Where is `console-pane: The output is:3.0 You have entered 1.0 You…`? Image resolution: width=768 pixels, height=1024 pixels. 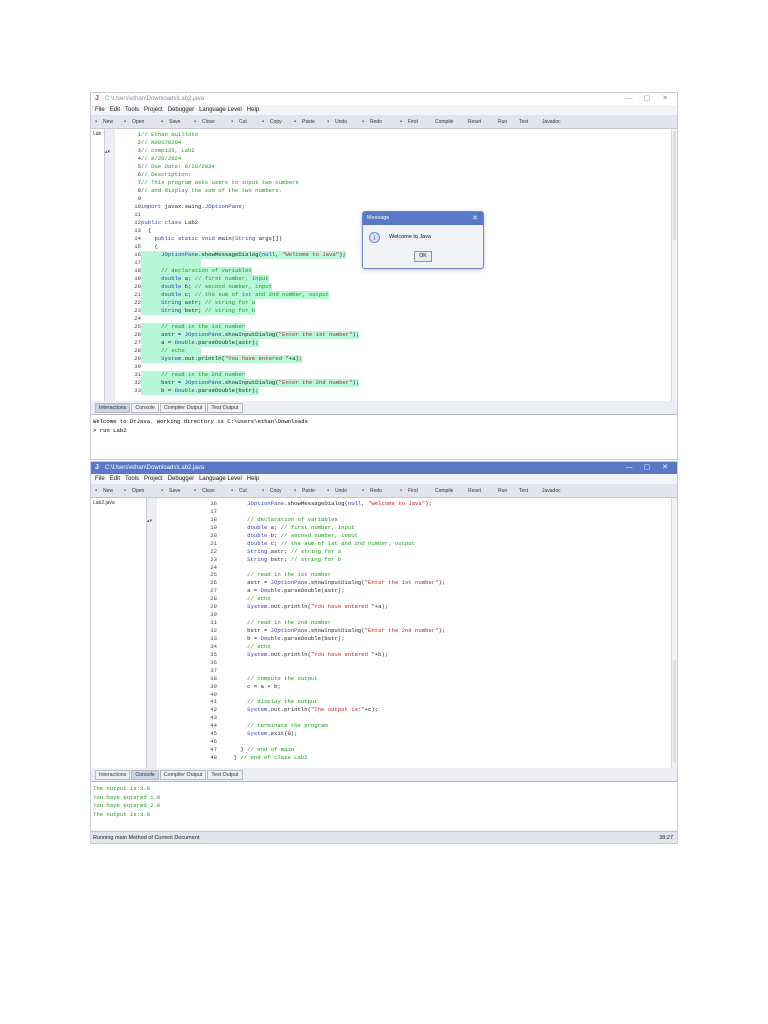
console-pane: The output is:3.0 You have entered 1.0 You… is located at coordinates (384, 805).